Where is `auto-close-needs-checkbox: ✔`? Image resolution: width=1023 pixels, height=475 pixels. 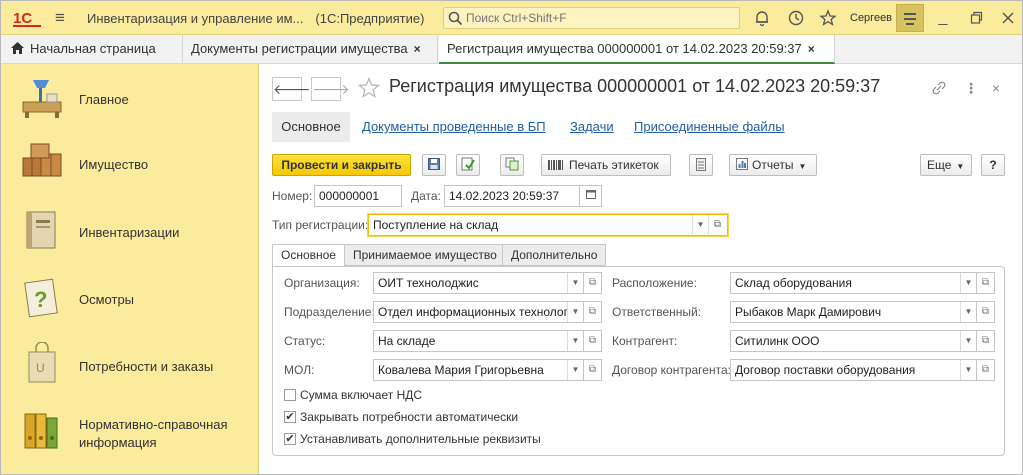 auto-close-needs-checkbox: ✔ is located at coordinates (290, 417).